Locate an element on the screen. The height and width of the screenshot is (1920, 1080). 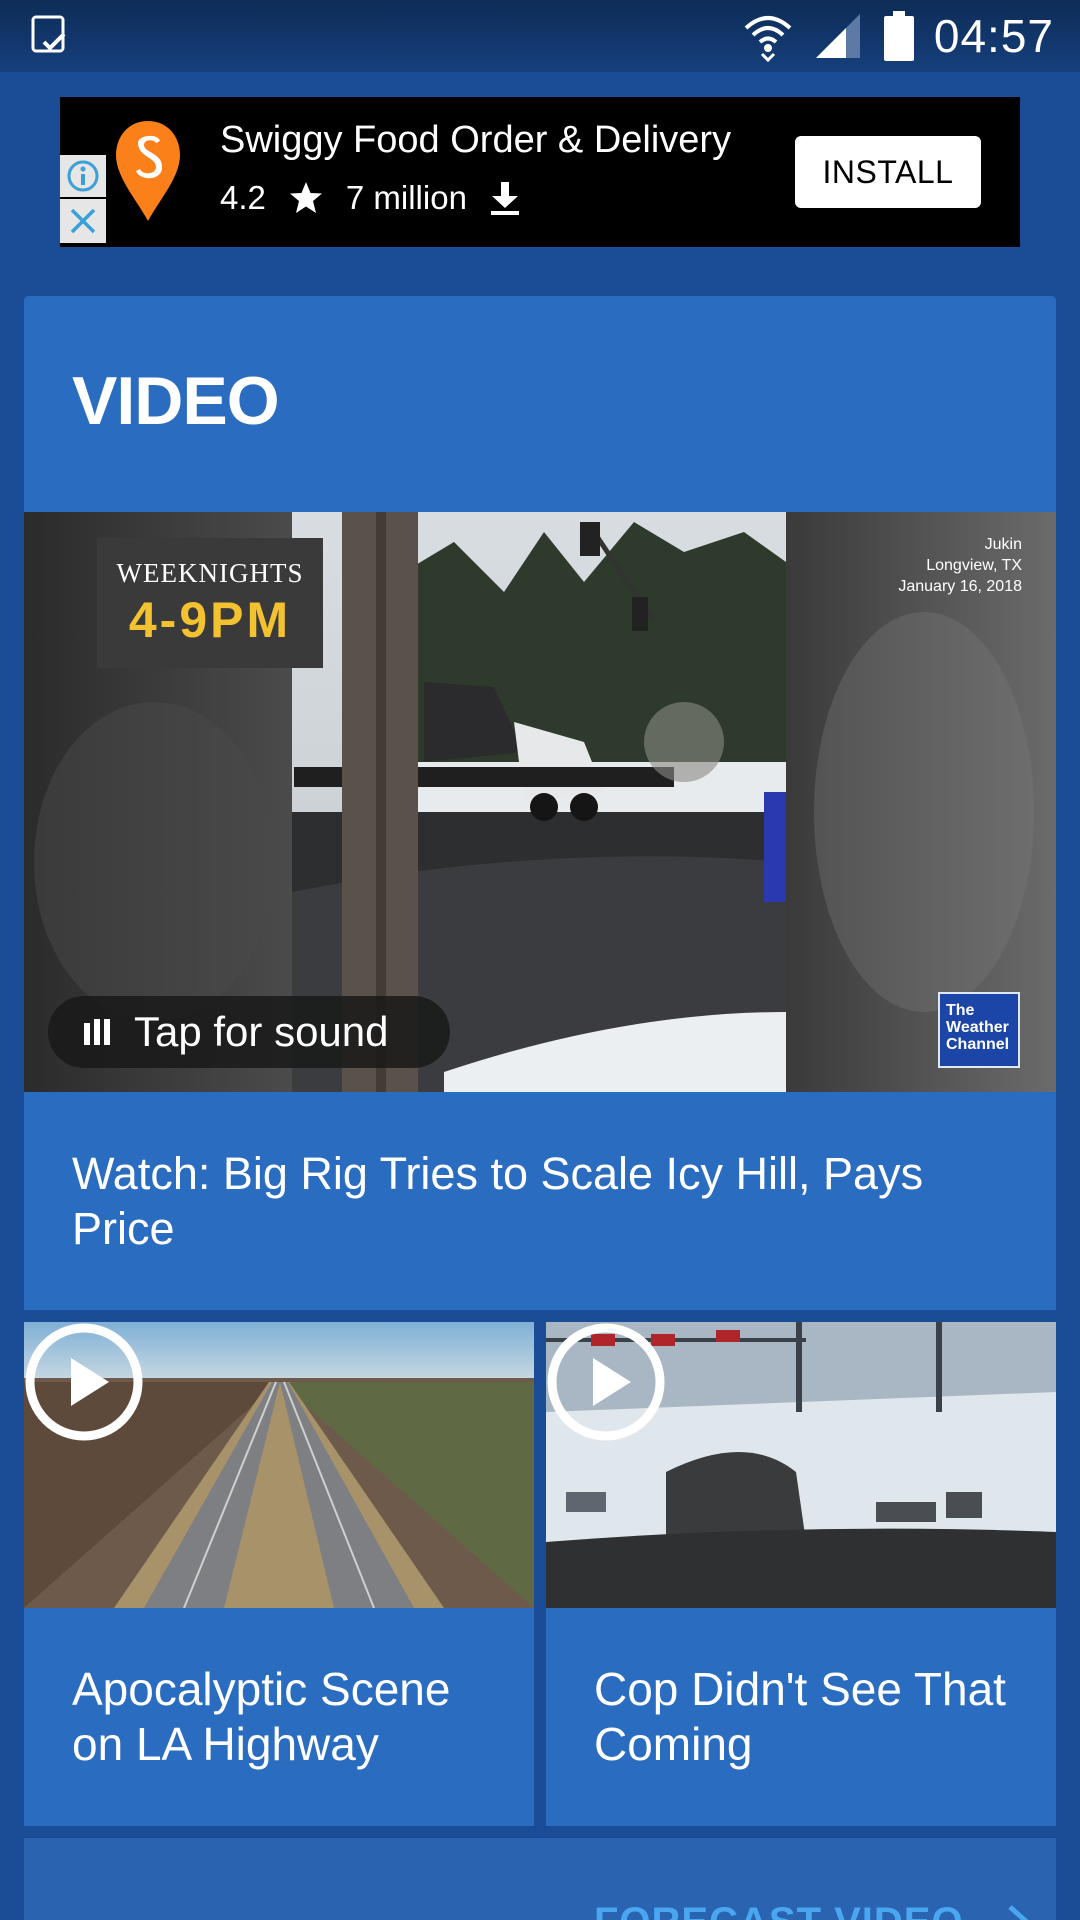
ad-title: Swiggy Food Order & Delivery is located at coordinates (475, 140).